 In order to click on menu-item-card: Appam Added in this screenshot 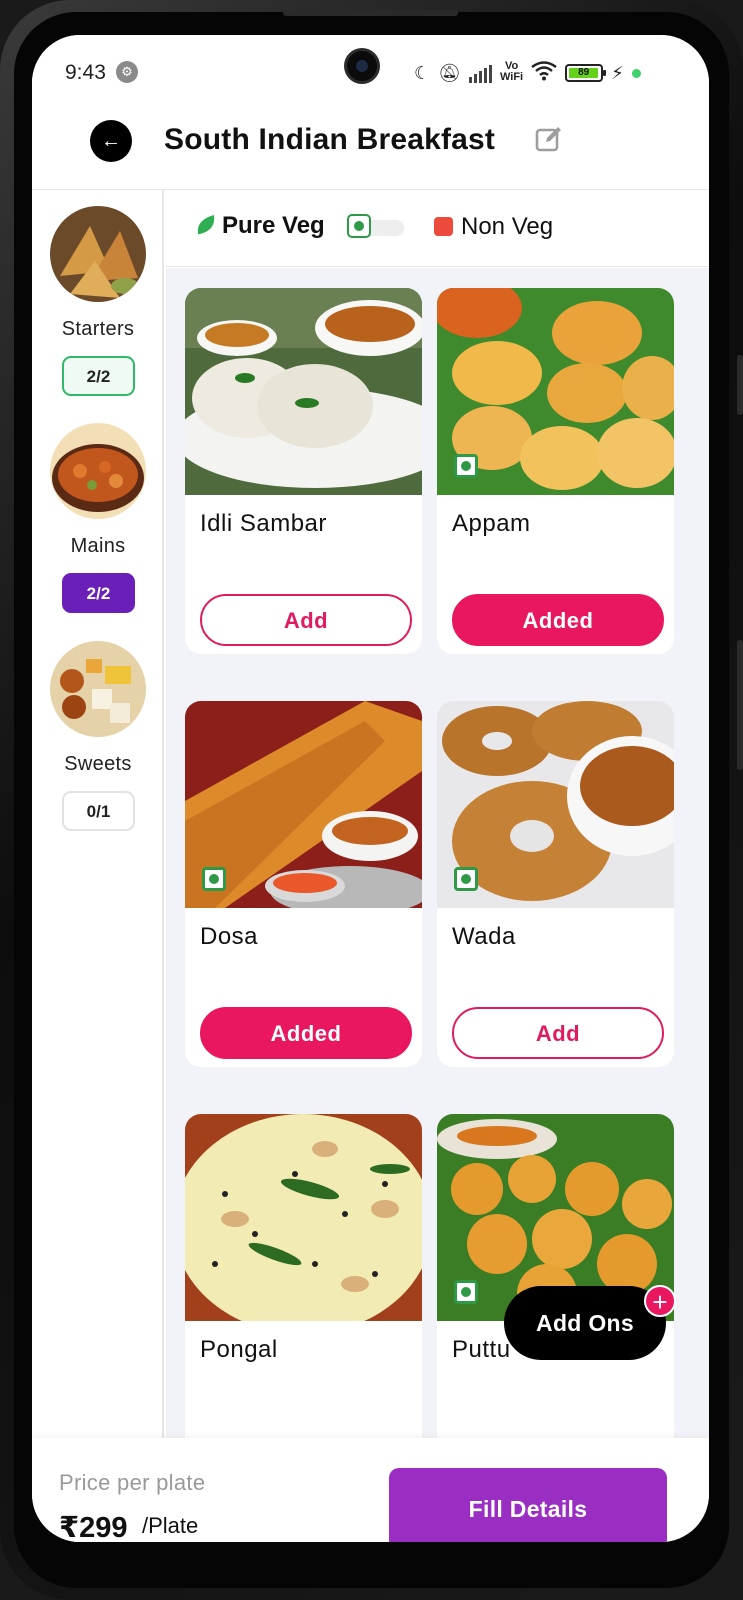, I will do `click(555, 471)`.